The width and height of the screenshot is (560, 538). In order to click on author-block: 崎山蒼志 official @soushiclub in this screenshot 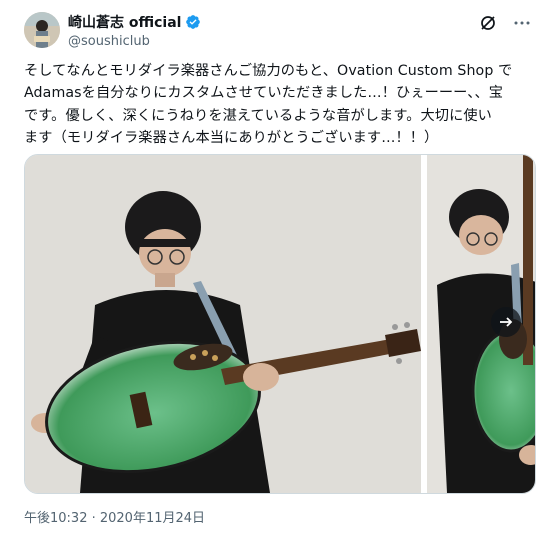, I will do `click(134, 30)`.